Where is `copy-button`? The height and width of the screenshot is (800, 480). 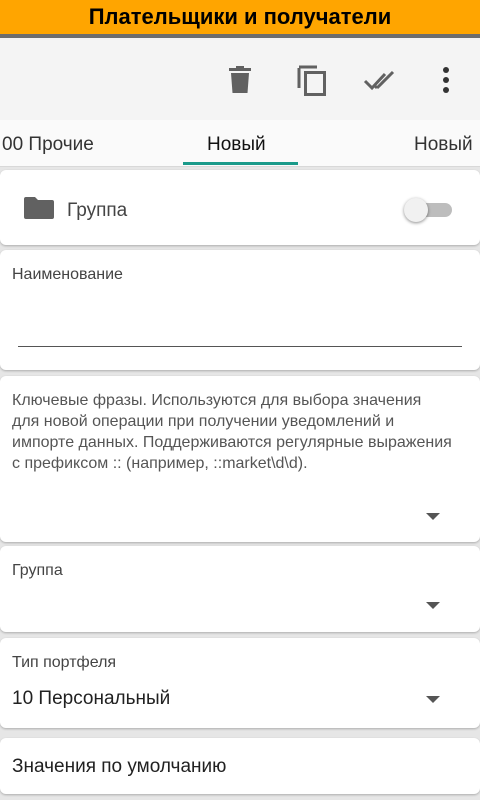 copy-button is located at coordinates (312, 80).